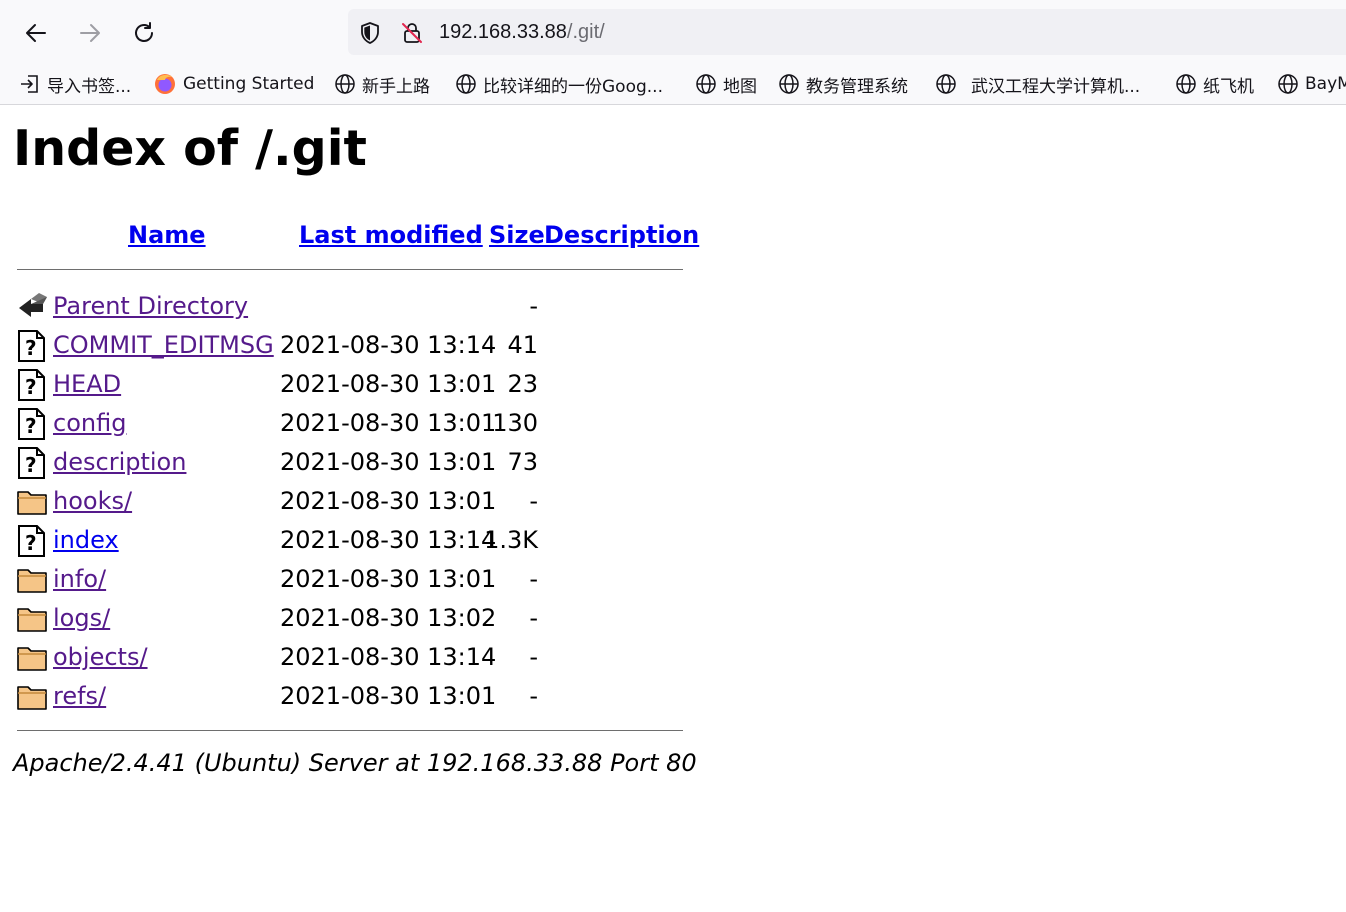 The image size is (1346, 912). Describe the element at coordinates (249, 84) in the screenshot. I see `bookmark-label: Getting Started` at that location.